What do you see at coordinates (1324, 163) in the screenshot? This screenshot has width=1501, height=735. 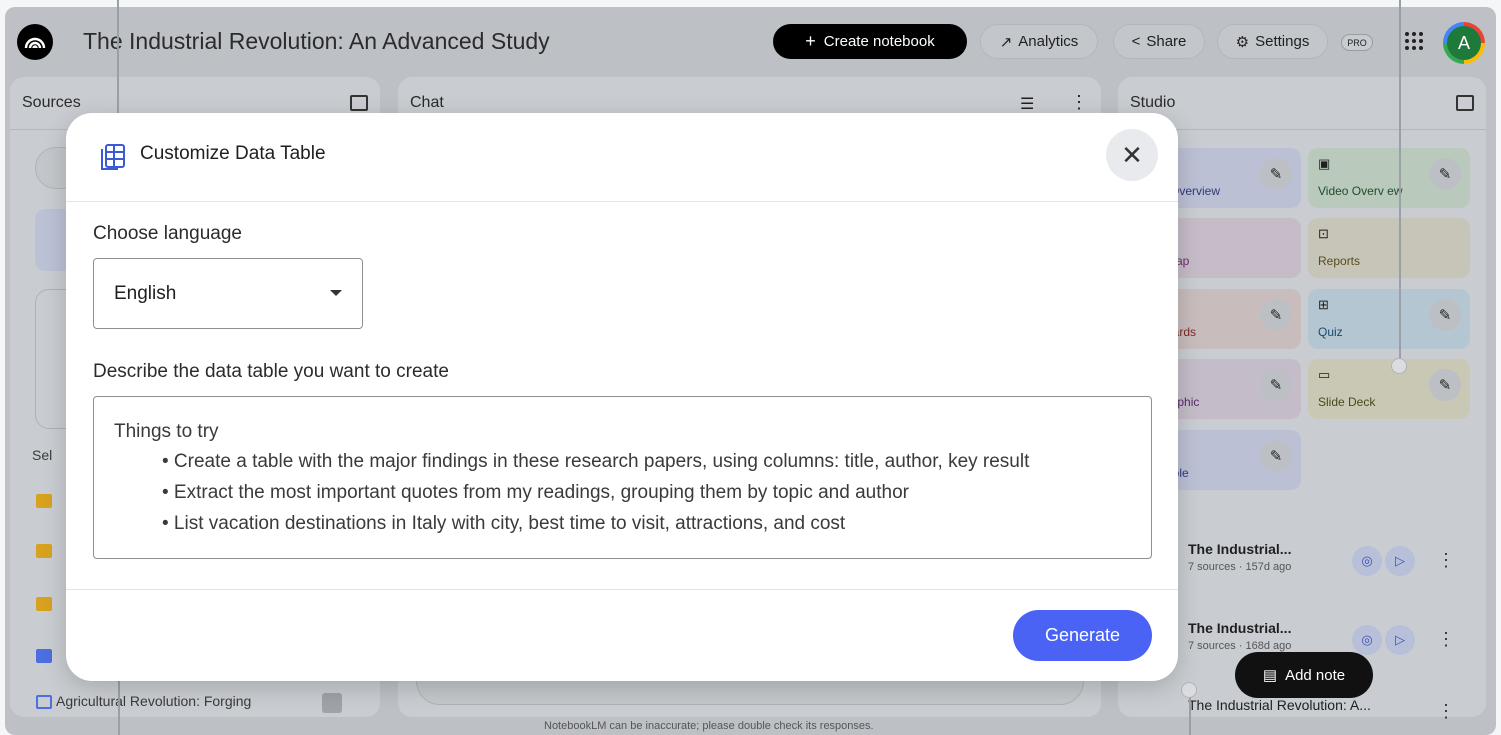 I see `video-icon: ▣` at bounding box center [1324, 163].